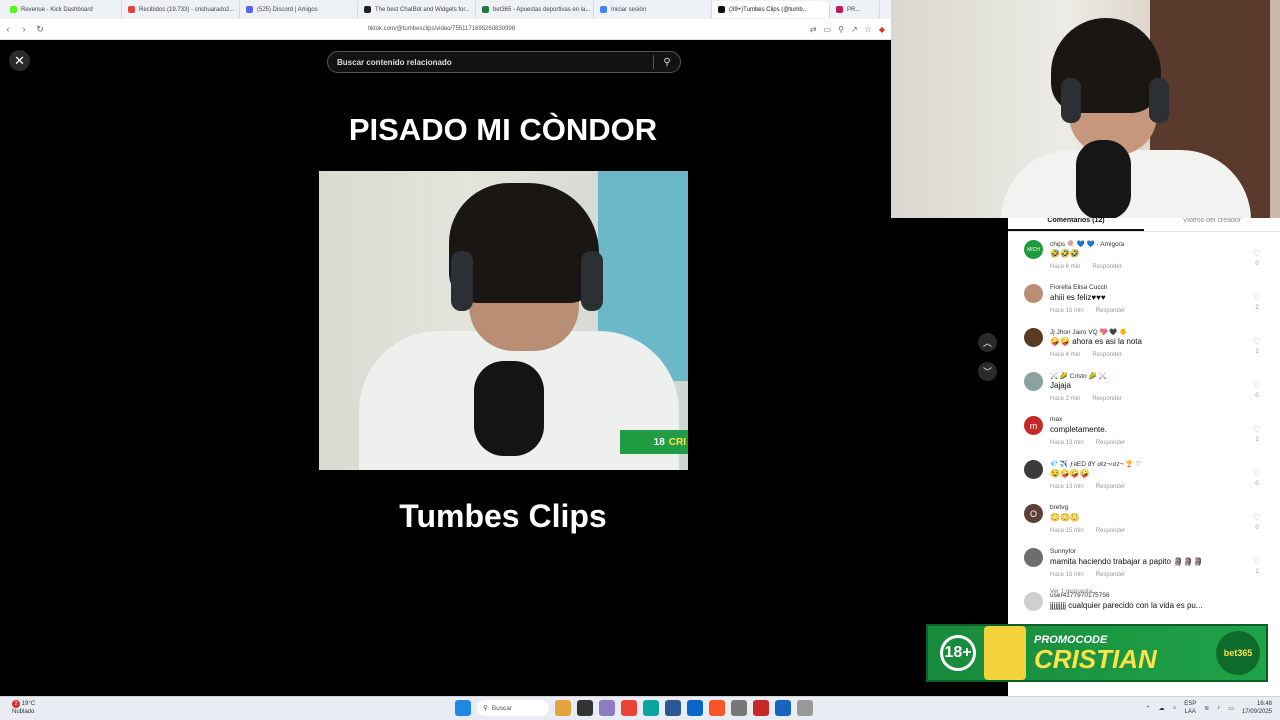 The image size is (1280, 720). I want to click on comment-text: 🤣🤣🤣, so click(1065, 253).